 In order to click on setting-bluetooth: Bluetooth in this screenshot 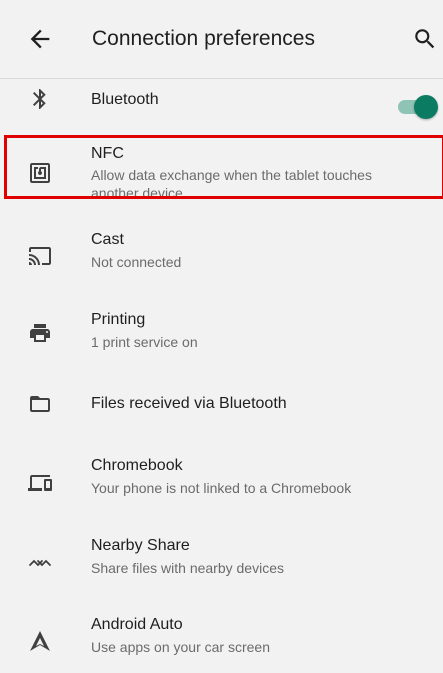, I will do `click(221, 106)`.